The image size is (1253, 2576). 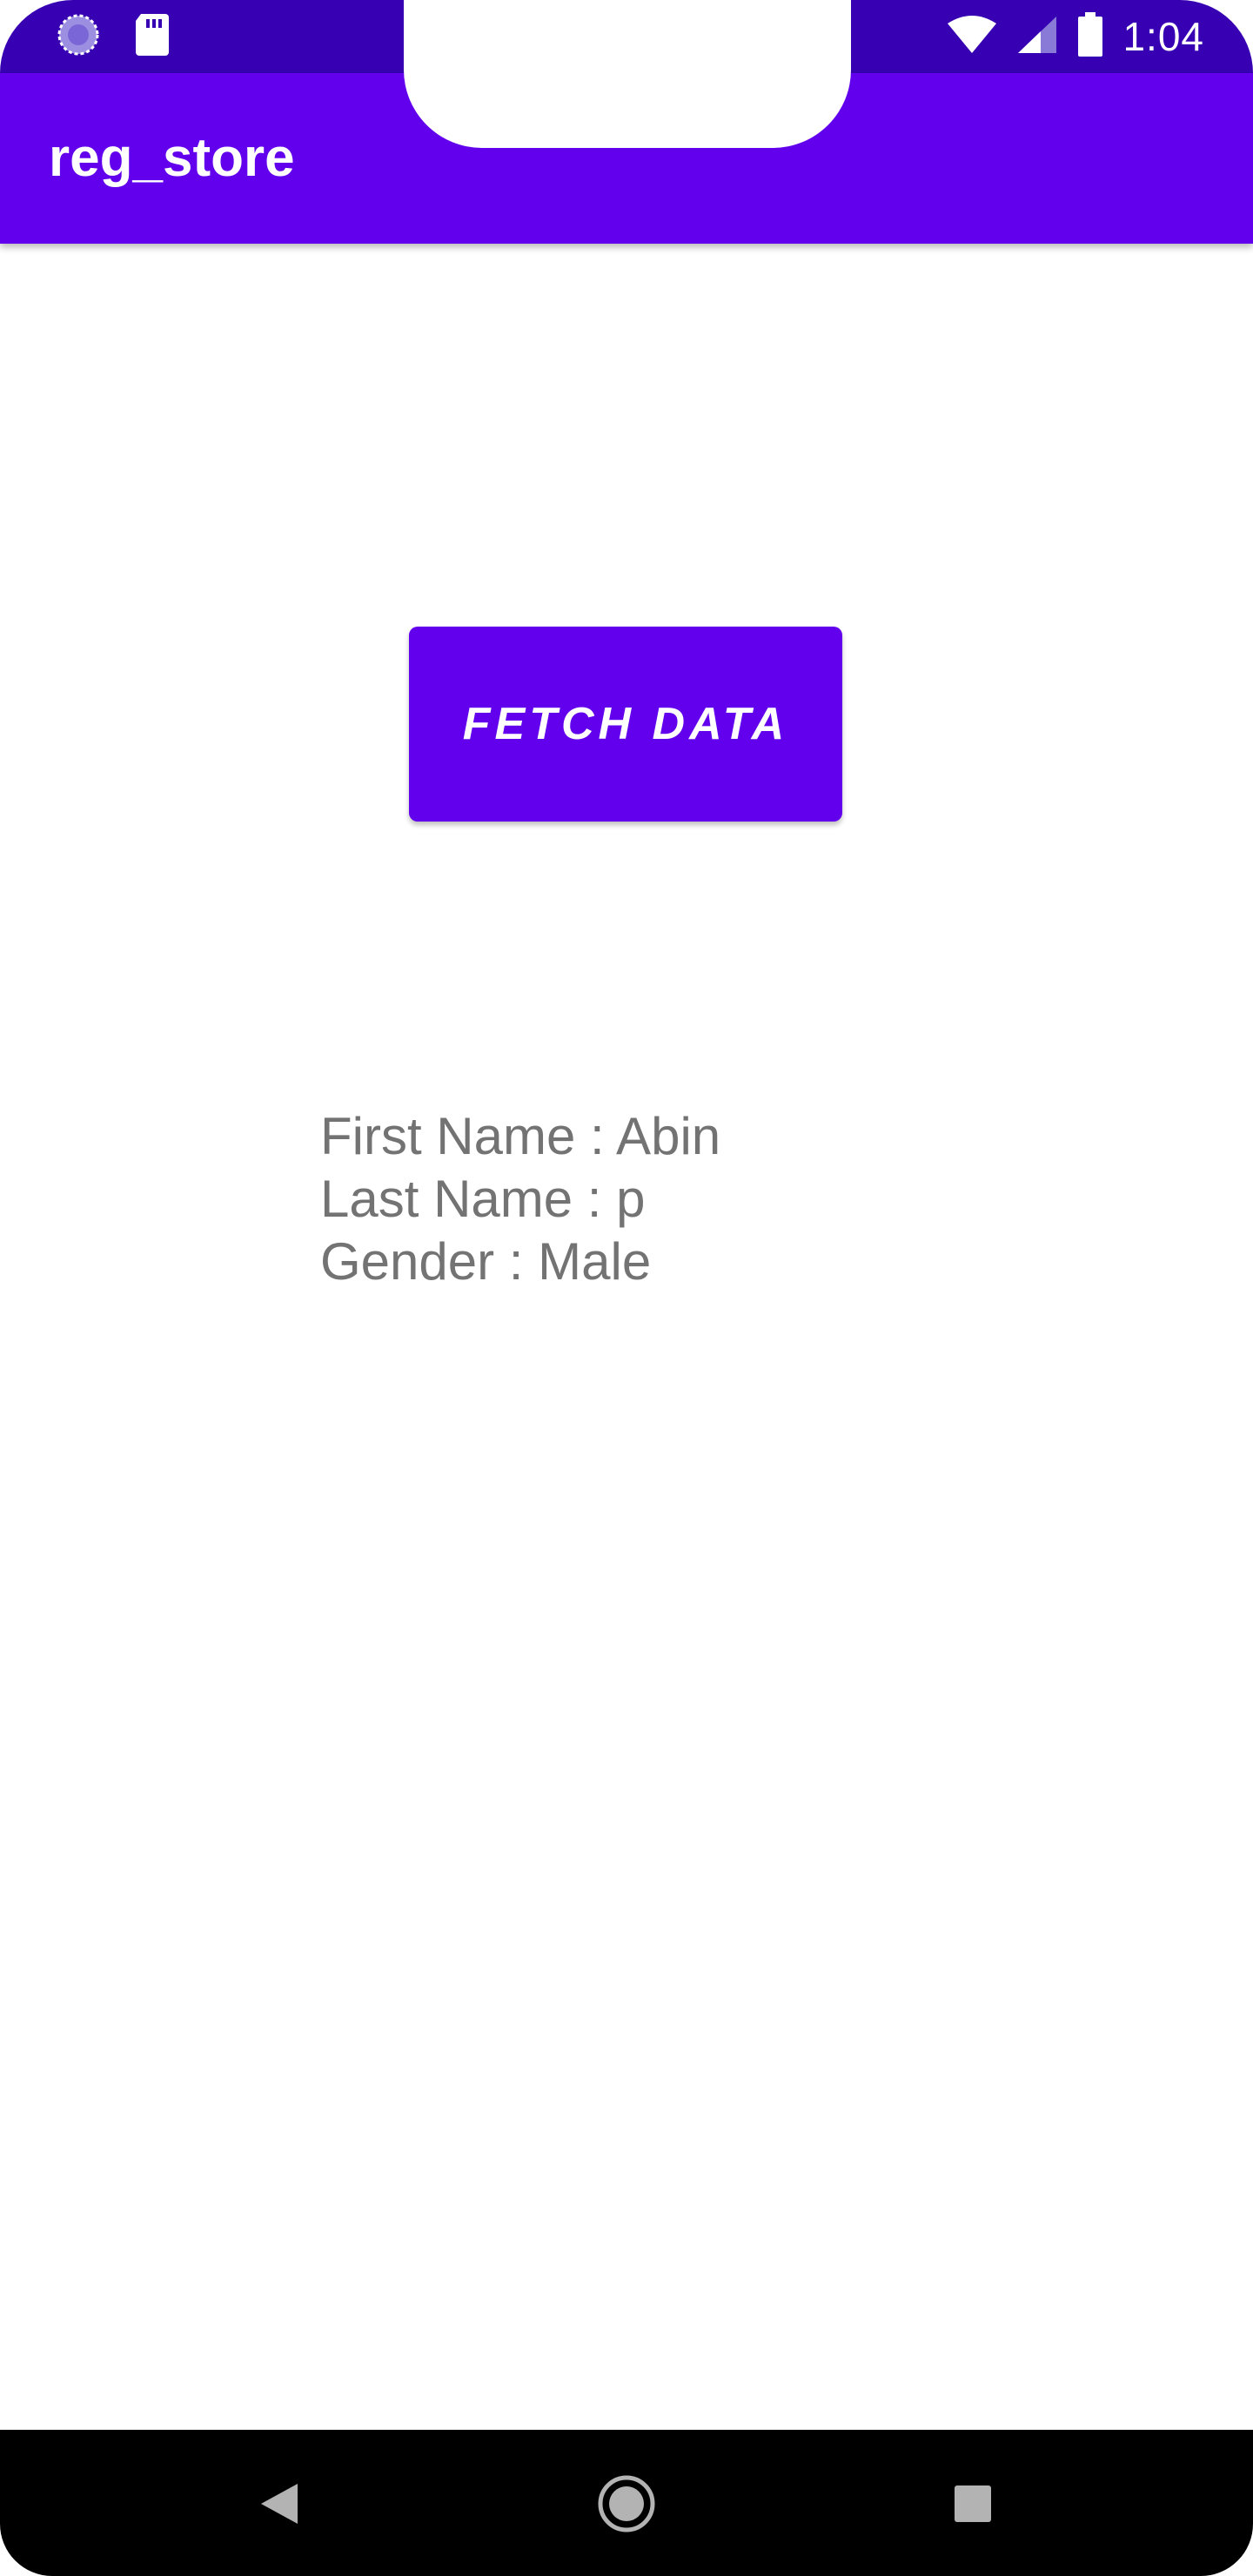 What do you see at coordinates (972, 37) in the screenshot?
I see `wifi-icon` at bounding box center [972, 37].